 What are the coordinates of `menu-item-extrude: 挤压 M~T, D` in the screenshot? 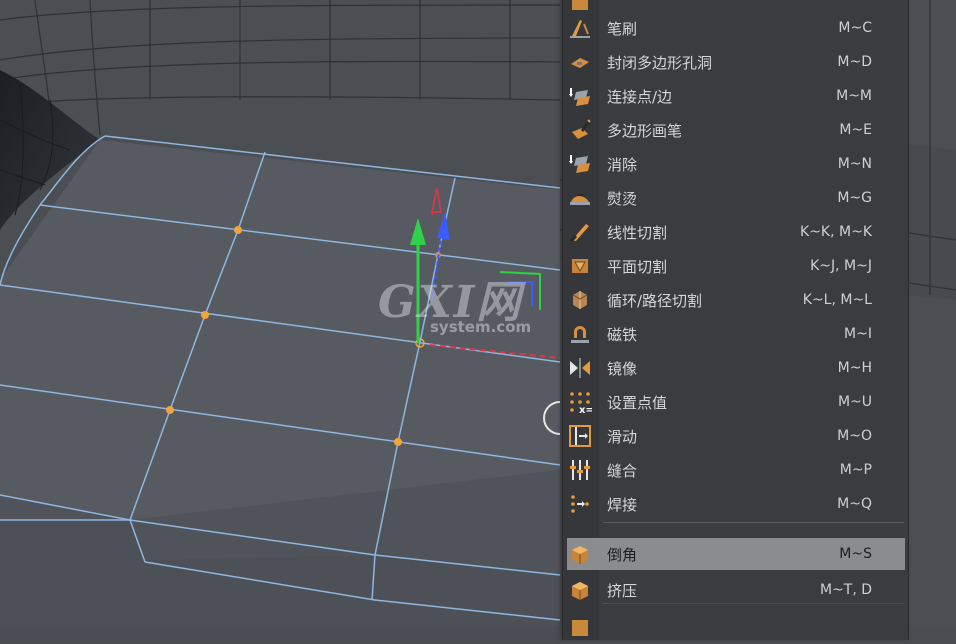 It's located at (736, 590).